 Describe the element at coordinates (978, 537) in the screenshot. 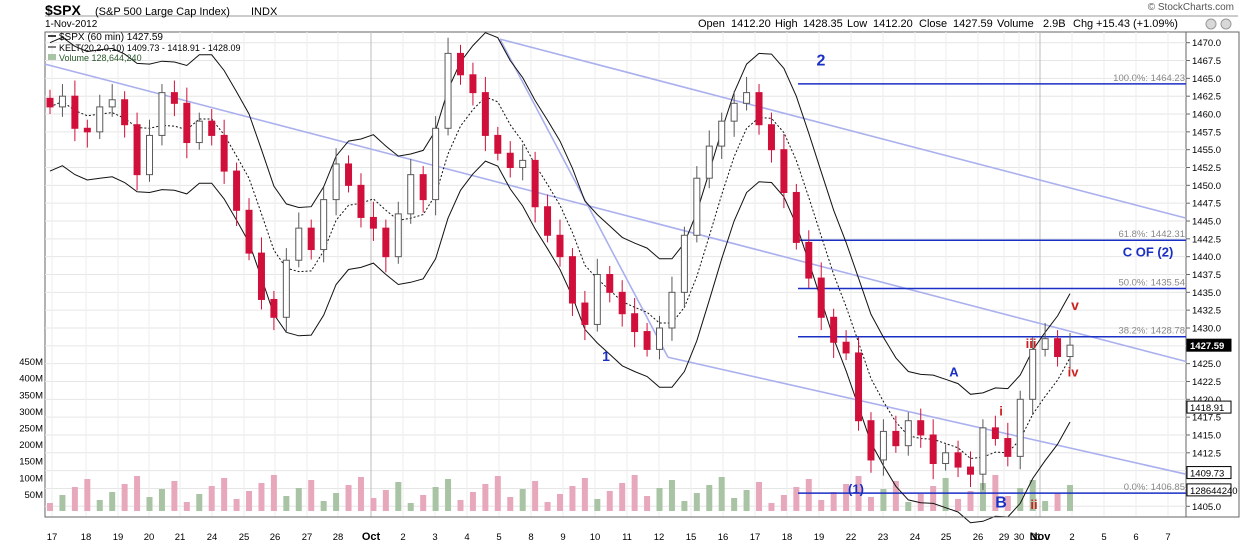

I see `x-tick-label: 26` at that location.